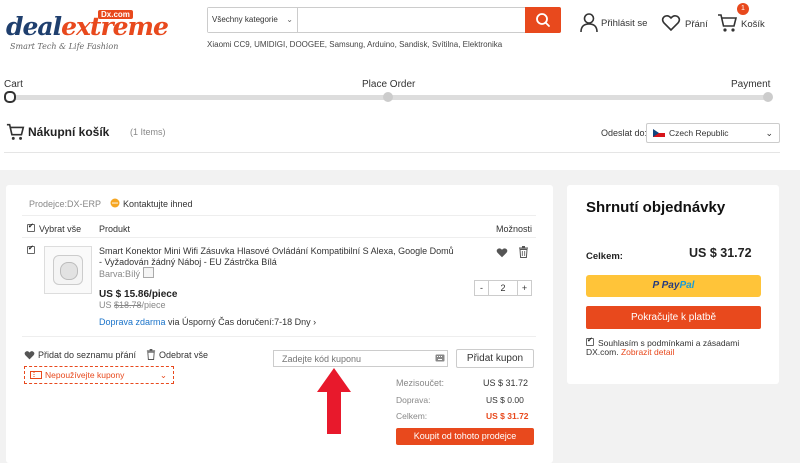 The image size is (800, 463). I want to click on summary-total-value: US $ 31.72, so click(720, 253).